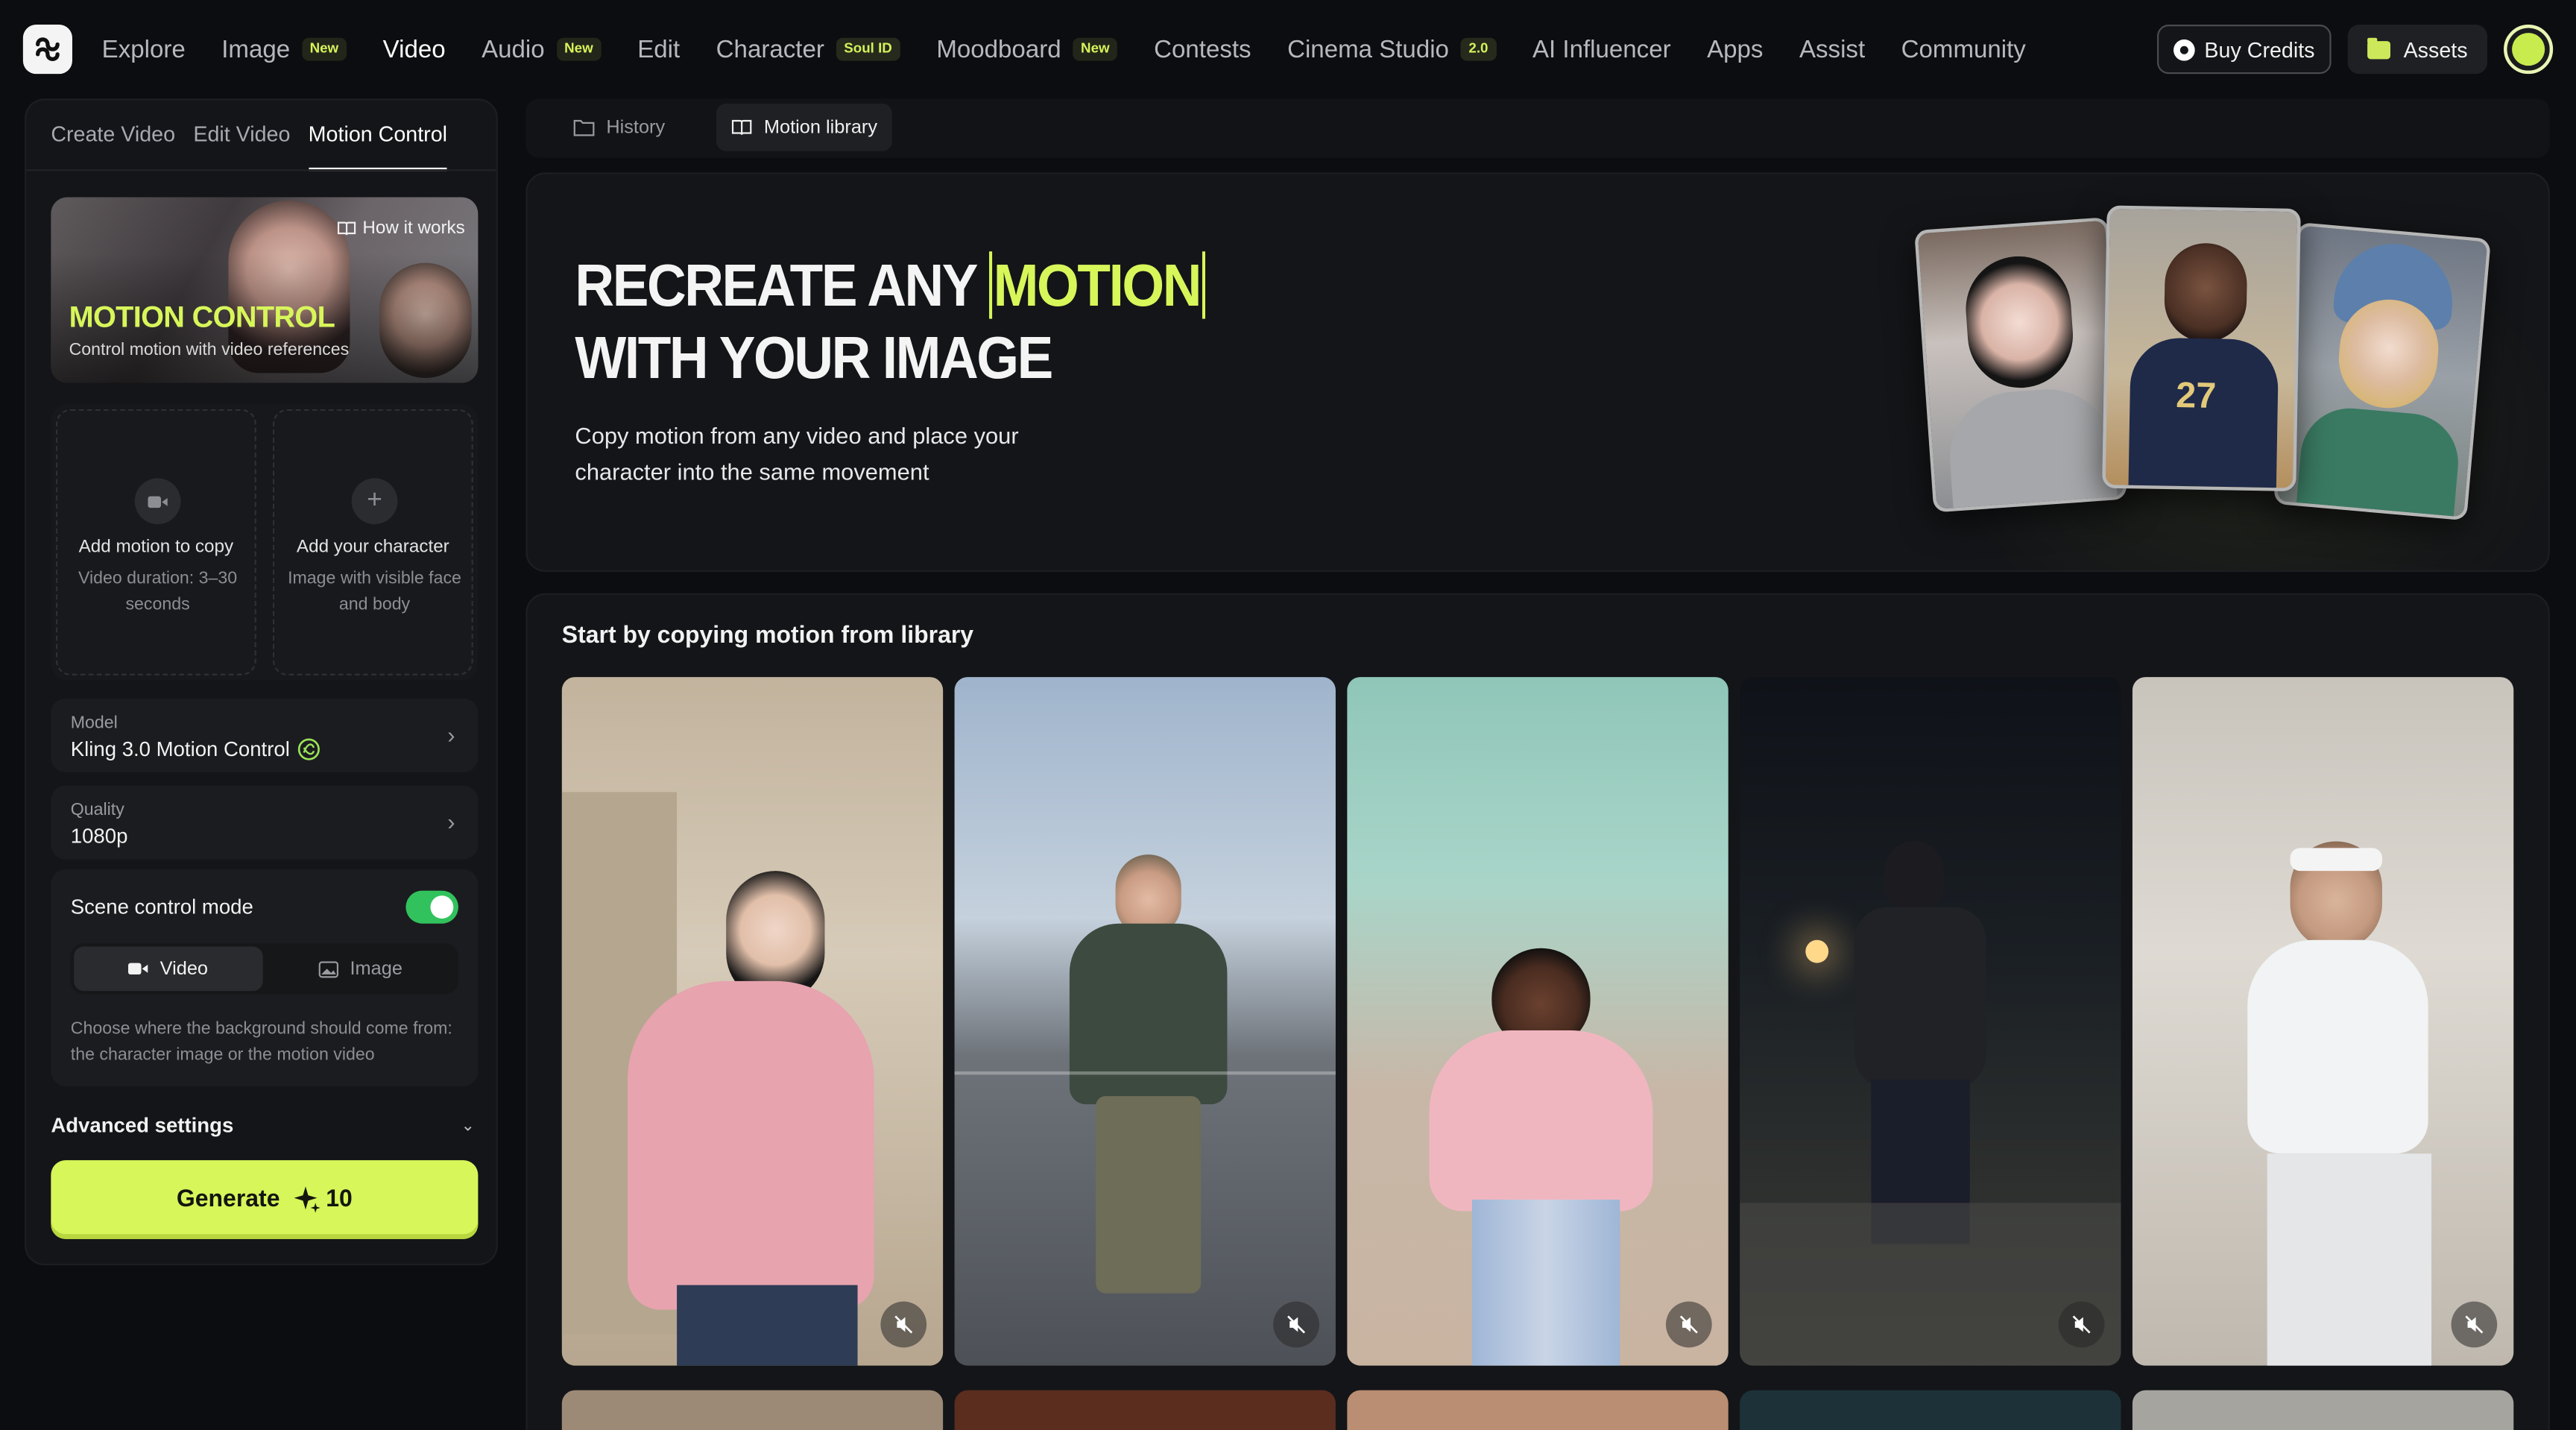 Image resolution: width=2576 pixels, height=1430 pixels. I want to click on nav-badge: Soul ID, so click(868, 49).